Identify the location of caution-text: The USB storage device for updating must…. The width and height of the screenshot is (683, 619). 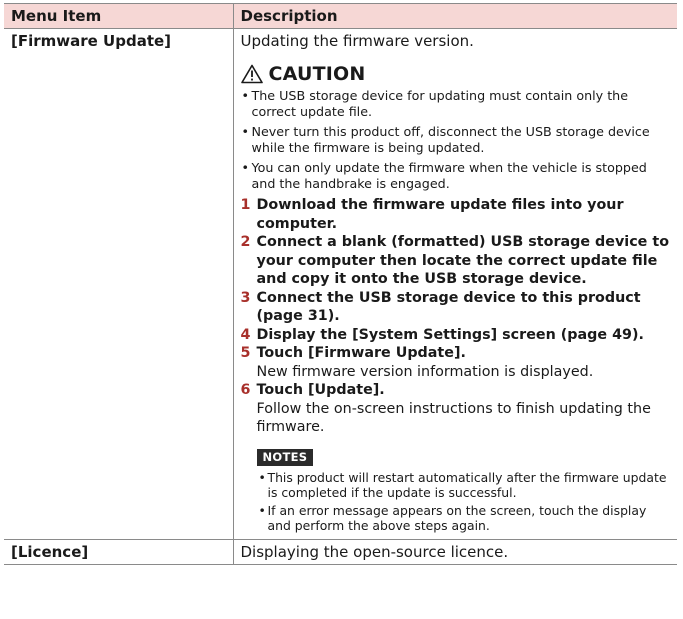
(440, 103).